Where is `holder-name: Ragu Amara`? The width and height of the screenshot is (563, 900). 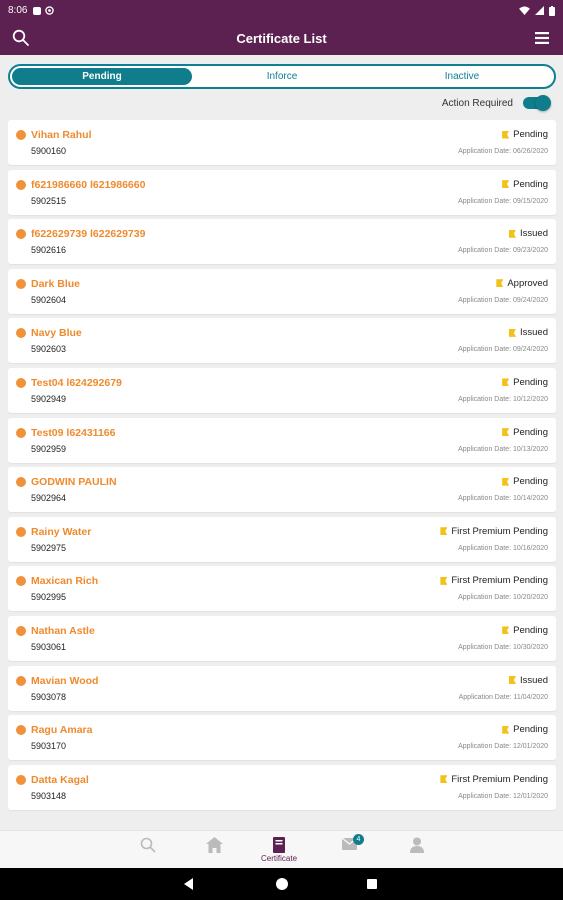
holder-name: Ragu Amara is located at coordinates (62, 730).